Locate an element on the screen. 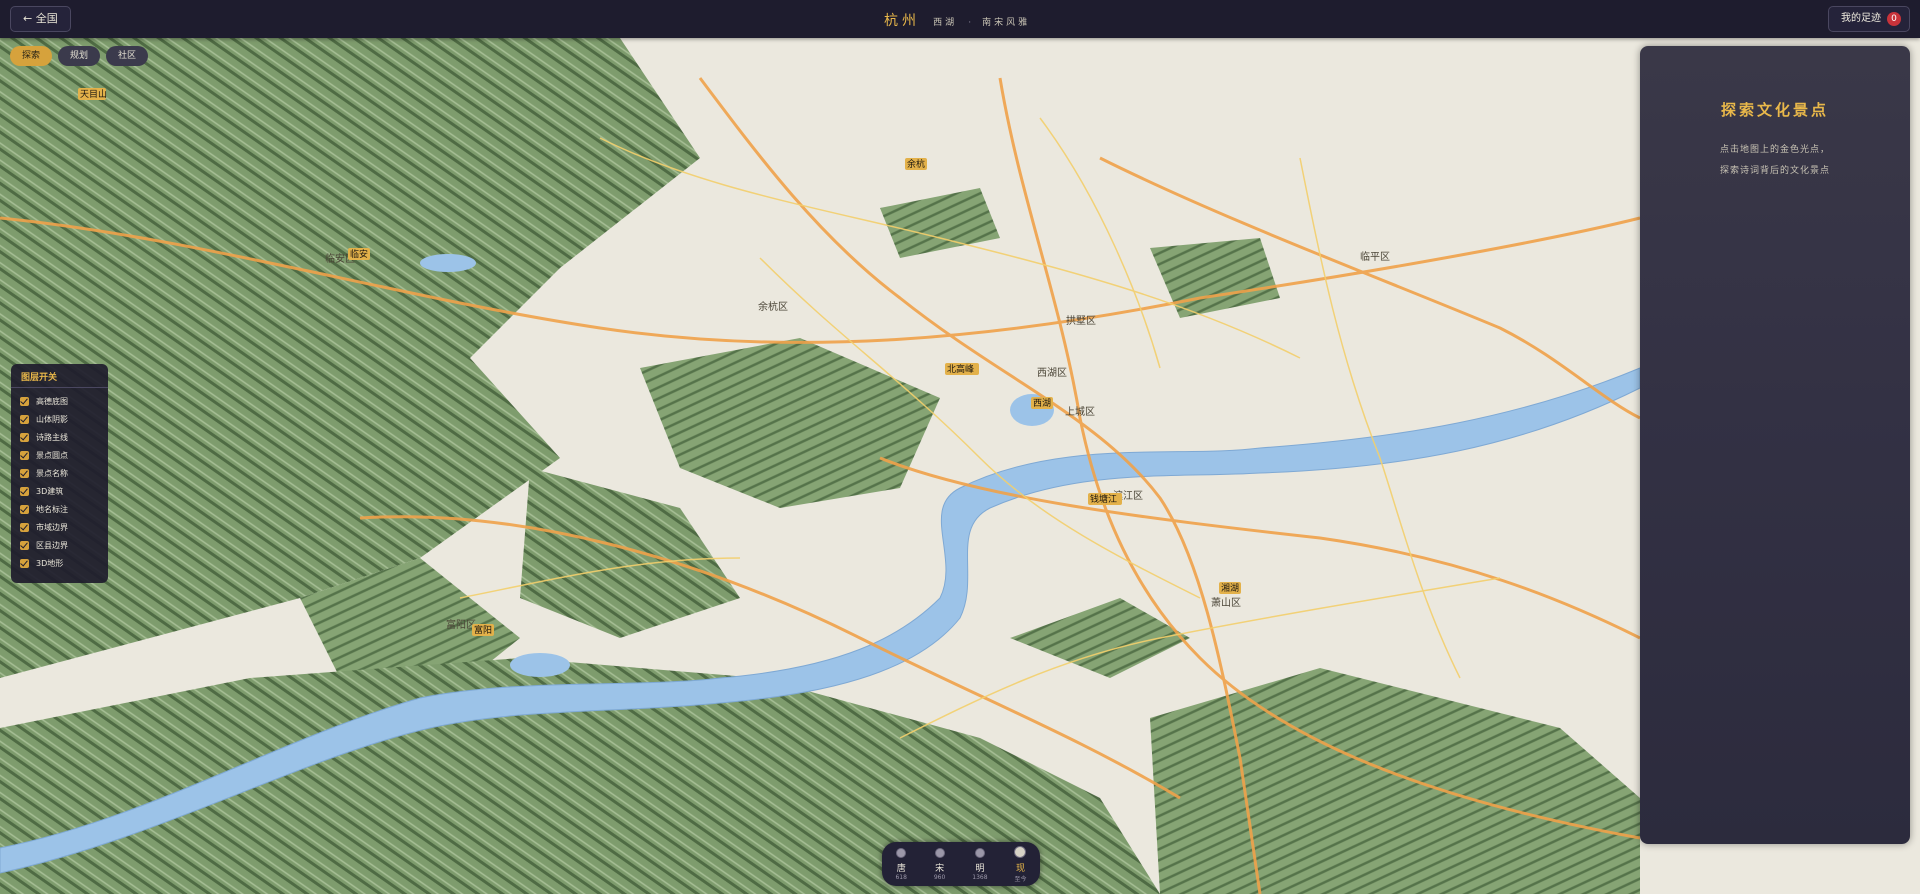 This screenshot has width=1920, height=894. layer-label: 3D地形 is located at coordinates (50, 563).